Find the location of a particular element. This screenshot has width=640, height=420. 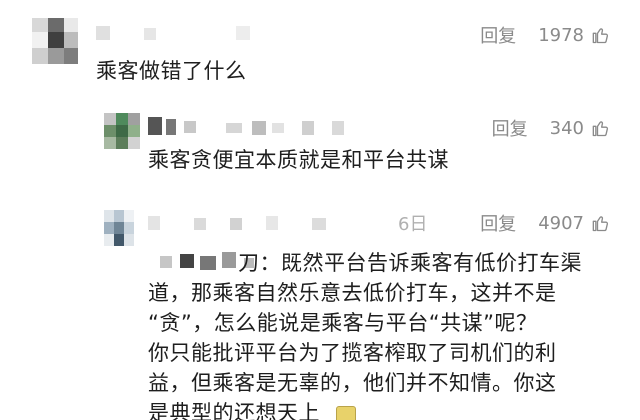

comment-text-line-6: 是典型的还想天上 is located at coordinates (234, 410).